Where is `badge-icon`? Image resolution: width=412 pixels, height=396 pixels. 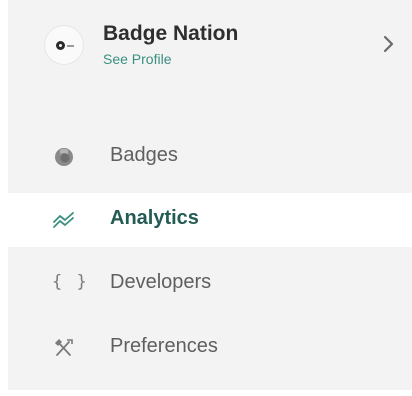
badge-icon is located at coordinates (64, 157).